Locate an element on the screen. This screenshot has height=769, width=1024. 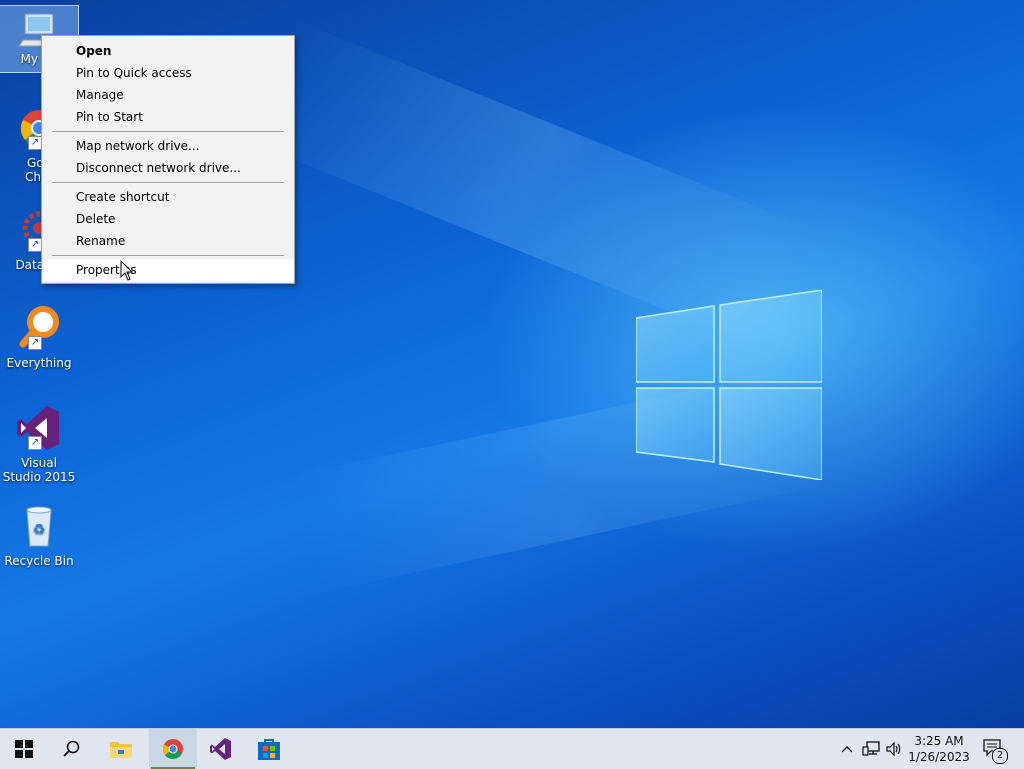
chevron-up-icon is located at coordinates (847, 749).